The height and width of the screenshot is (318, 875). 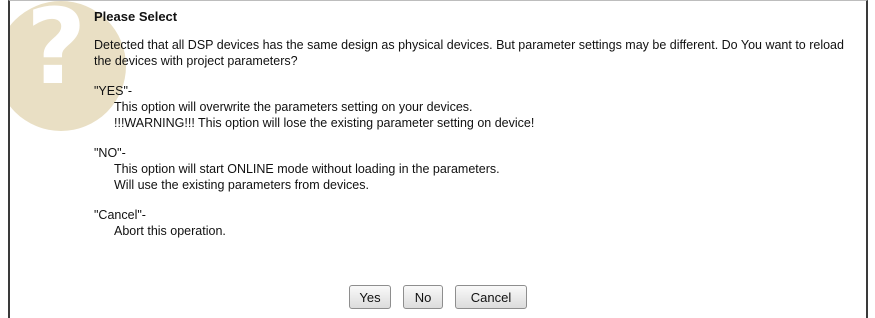 What do you see at coordinates (113, 91) in the screenshot?
I see `option-yes-label: "YES"-` at bounding box center [113, 91].